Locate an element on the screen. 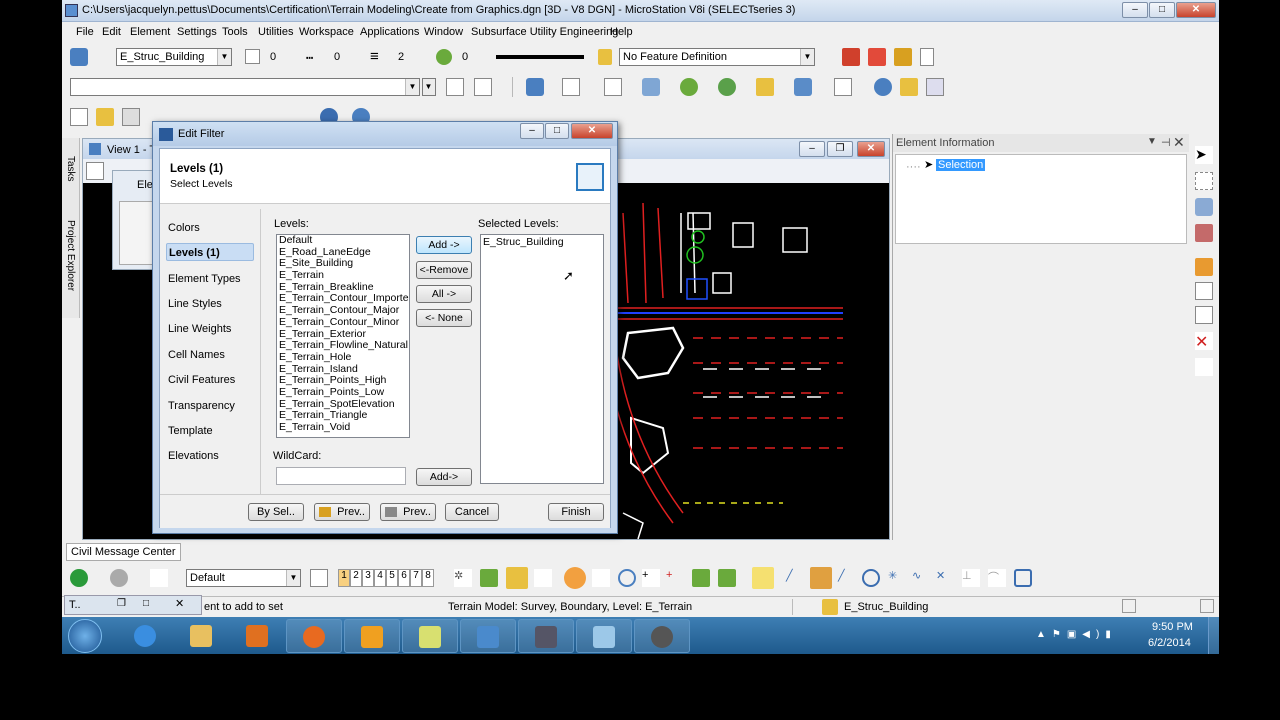  taskbar-firefox is located at coordinates (314, 636).